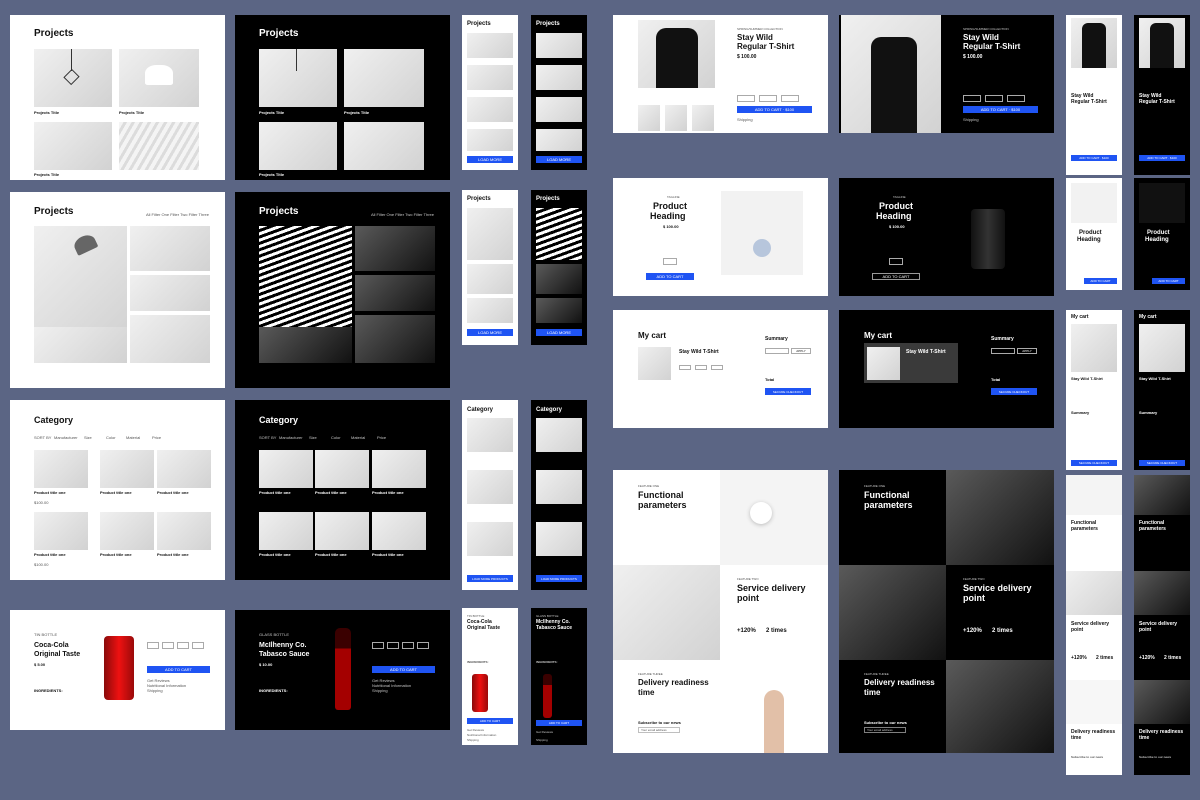  I want to click on gallery-image-stool, so click(80, 345).